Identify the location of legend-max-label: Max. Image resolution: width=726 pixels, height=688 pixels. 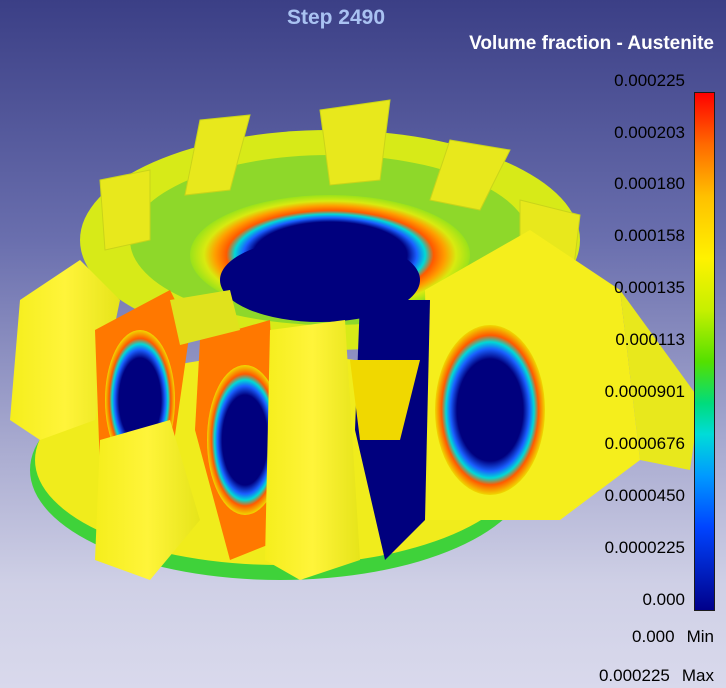
(697, 675).